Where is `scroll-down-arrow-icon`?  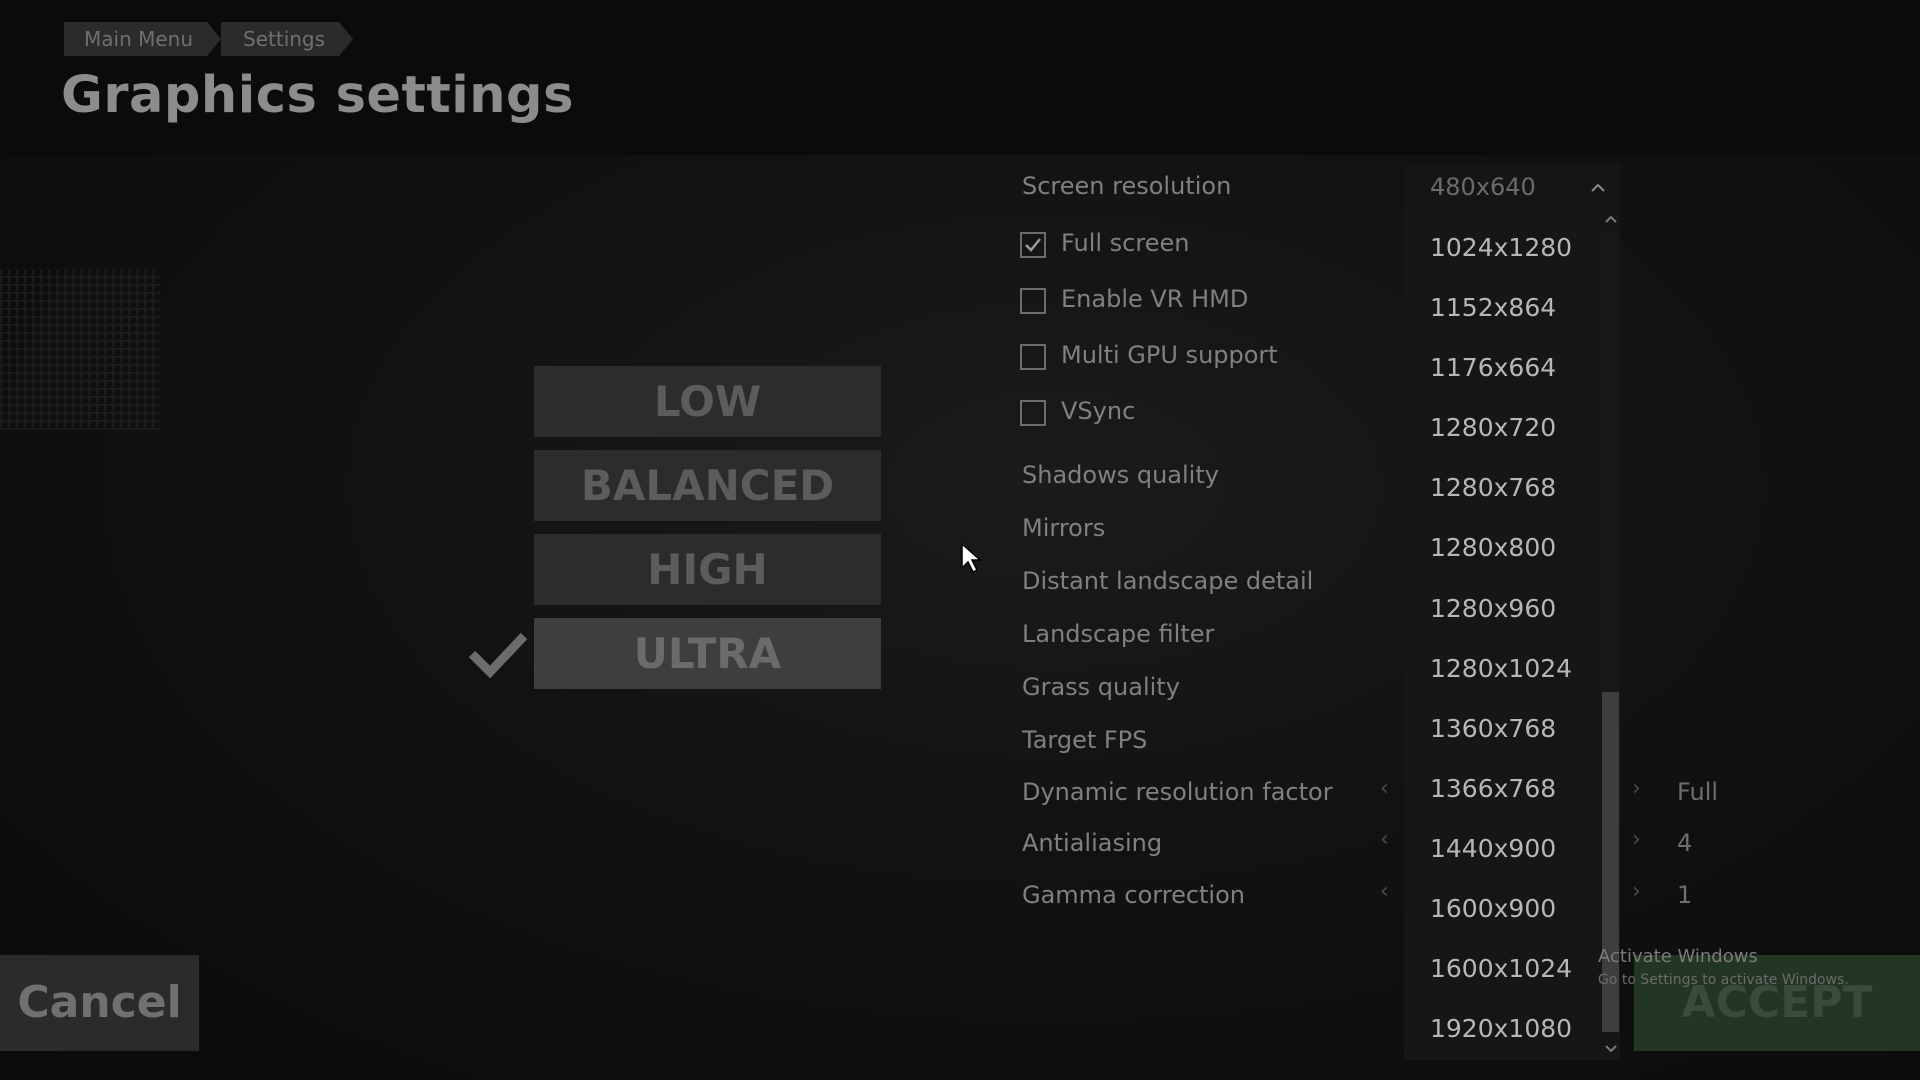
scroll-down-arrow-icon is located at coordinates (1611, 1049).